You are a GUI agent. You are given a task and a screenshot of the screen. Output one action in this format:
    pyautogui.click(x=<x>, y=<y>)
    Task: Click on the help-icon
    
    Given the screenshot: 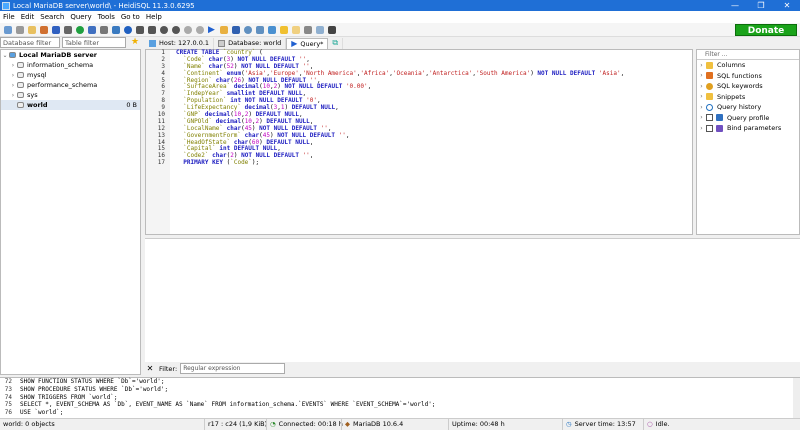 What is the action you would take?
    pyautogui.click(x=127, y=29)
    